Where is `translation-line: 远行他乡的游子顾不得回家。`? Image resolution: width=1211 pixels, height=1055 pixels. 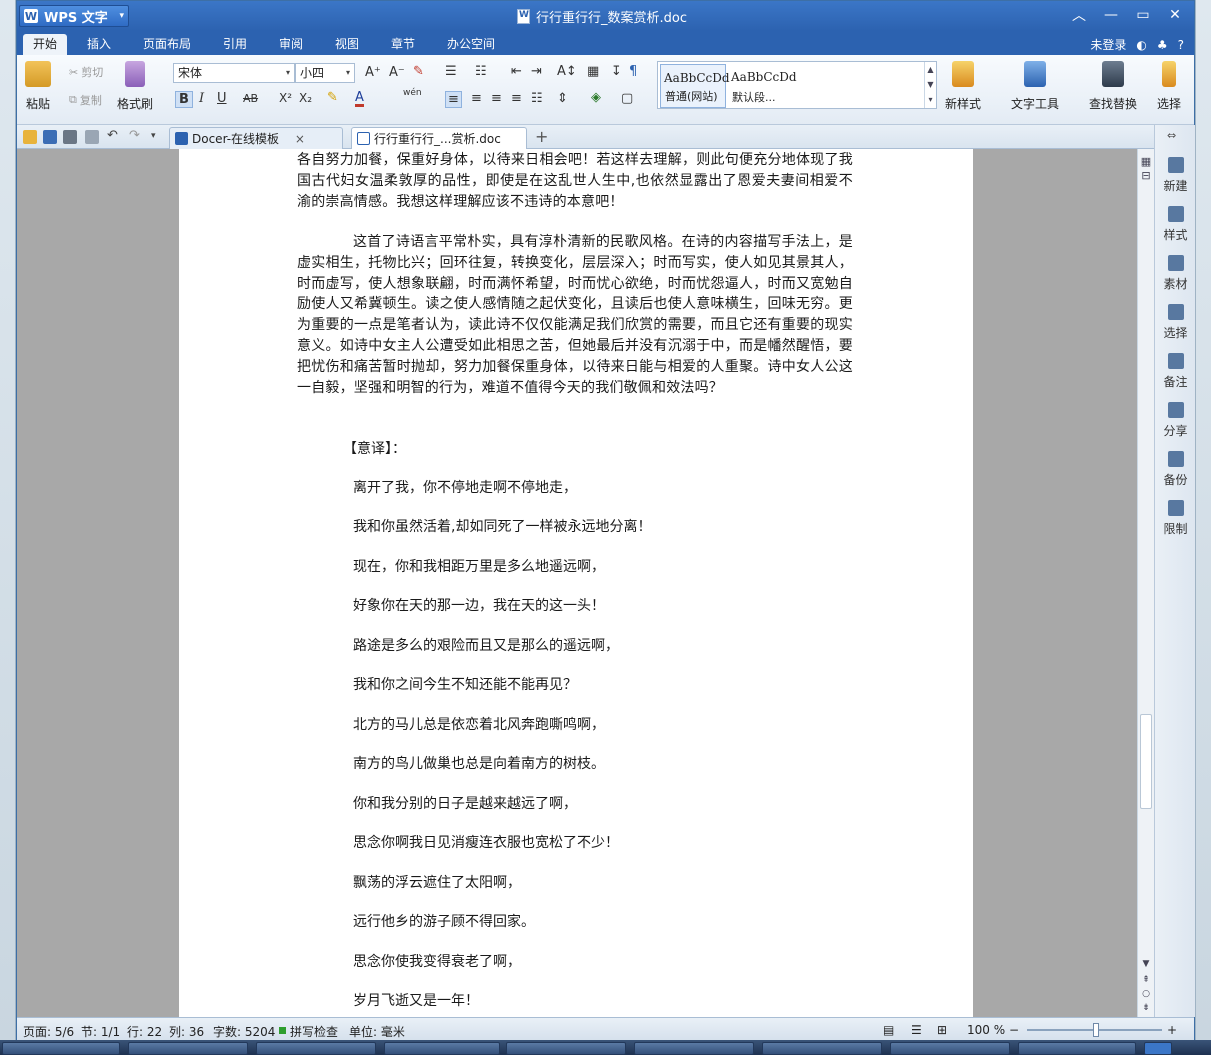
translation-line: 远行他乡的游子顾不得回家。 is located at coordinates (444, 921).